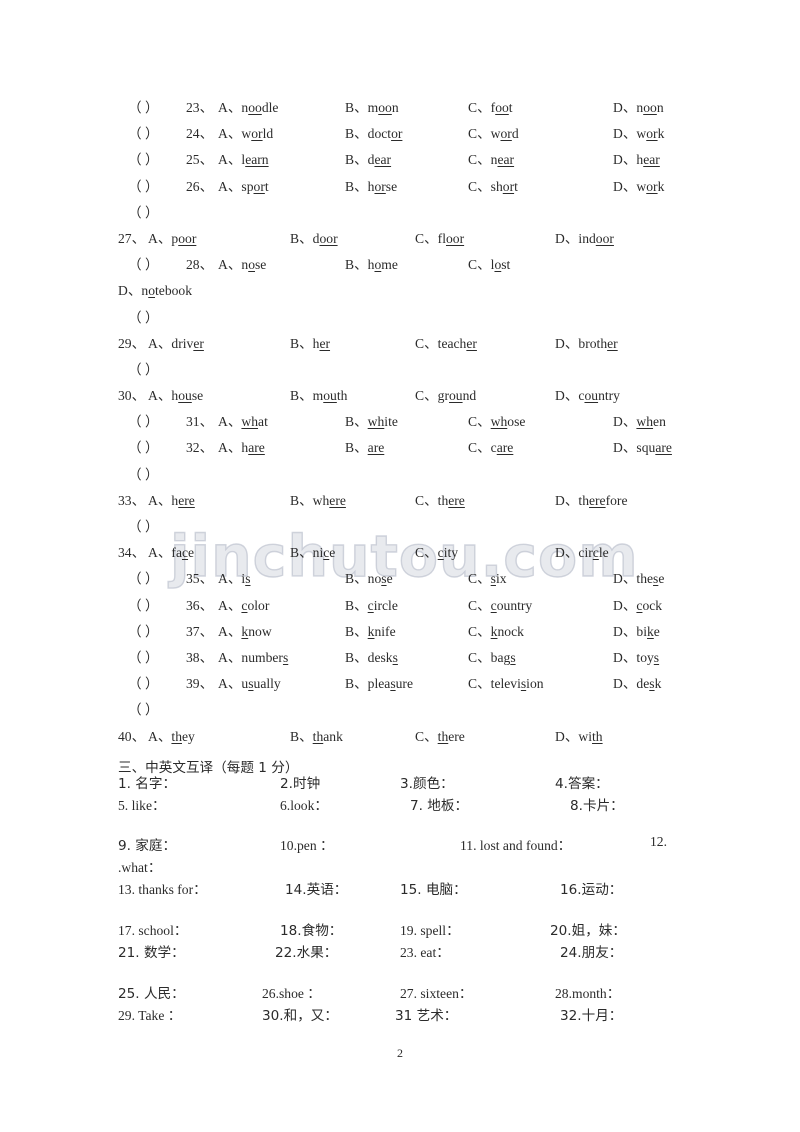 This screenshot has height=1132, width=800. What do you see at coordinates (591, 888) in the screenshot?
I see `translation-item: 16.运动：` at bounding box center [591, 888].